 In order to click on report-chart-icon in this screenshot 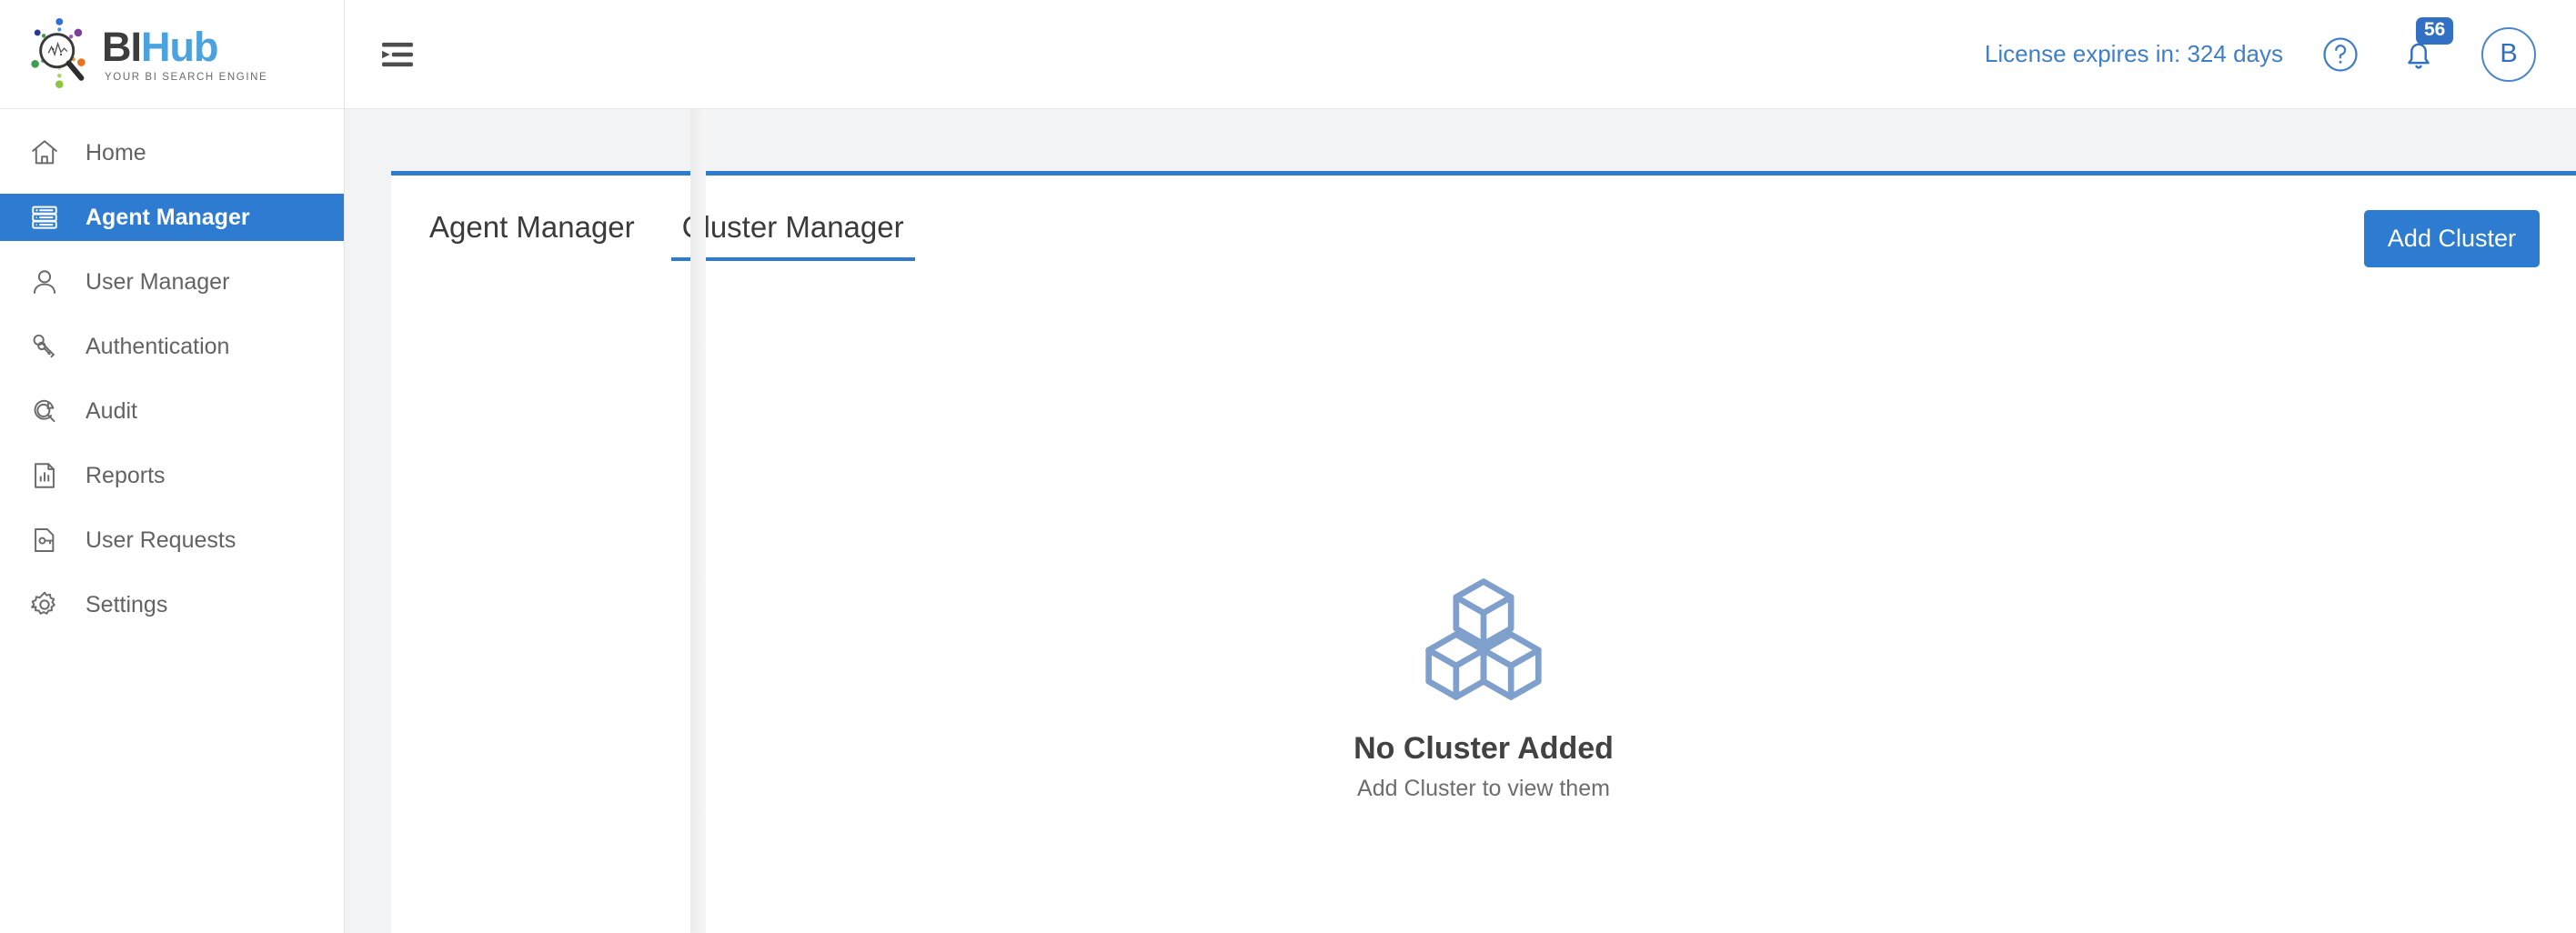, I will do `click(44, 475)`.